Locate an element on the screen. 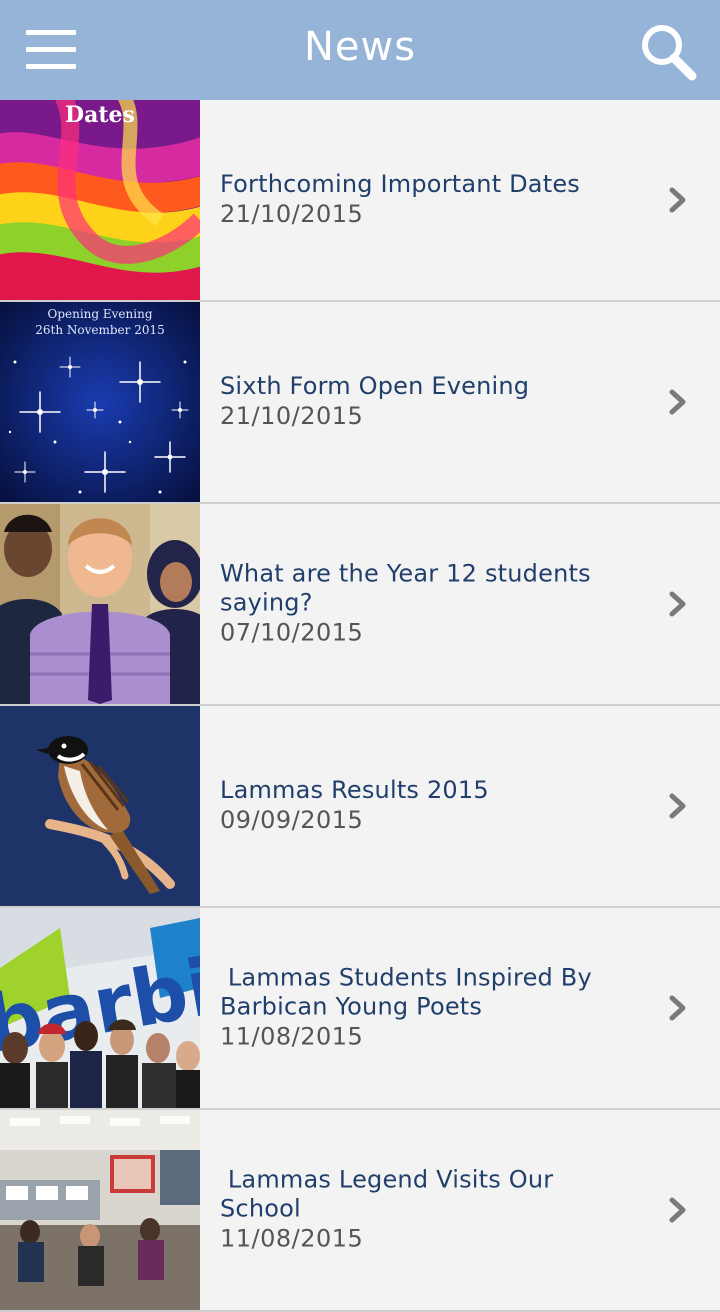 Image resolution: width=720 pixels, height=1312 pixels. starry-night-image: Opening Evening 26th November 2015 is located at coordinates (100, 402).